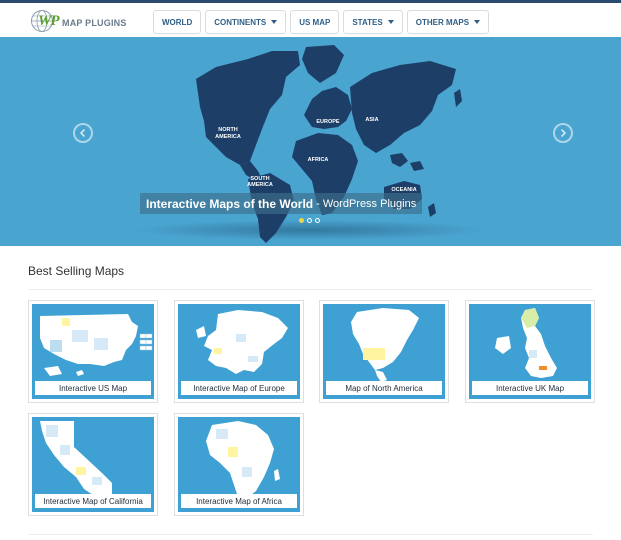  I want to click on logo-text: MAP PLUGINS, so click(94, 23).